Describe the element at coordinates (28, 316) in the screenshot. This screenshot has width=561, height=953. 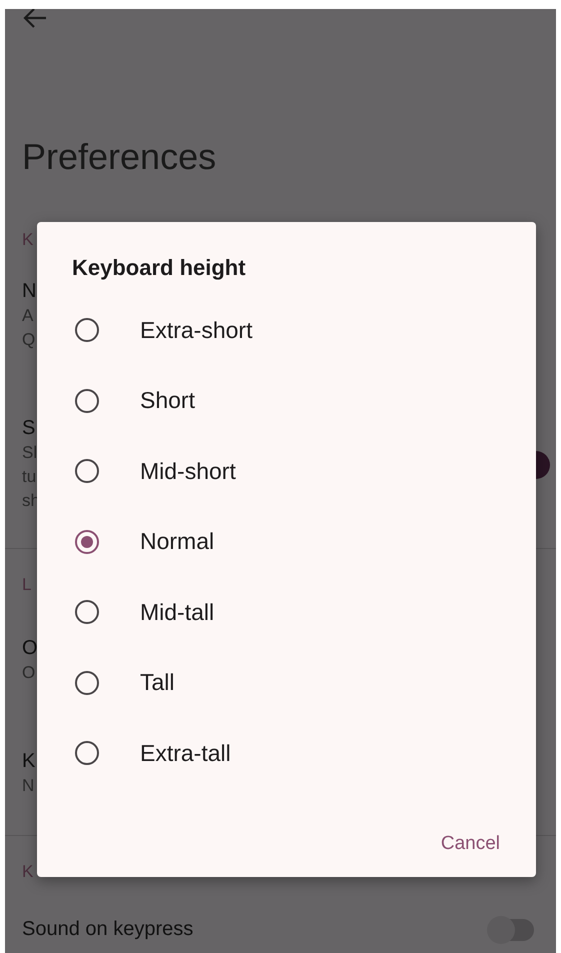
I see `setting-description: A` at that location.